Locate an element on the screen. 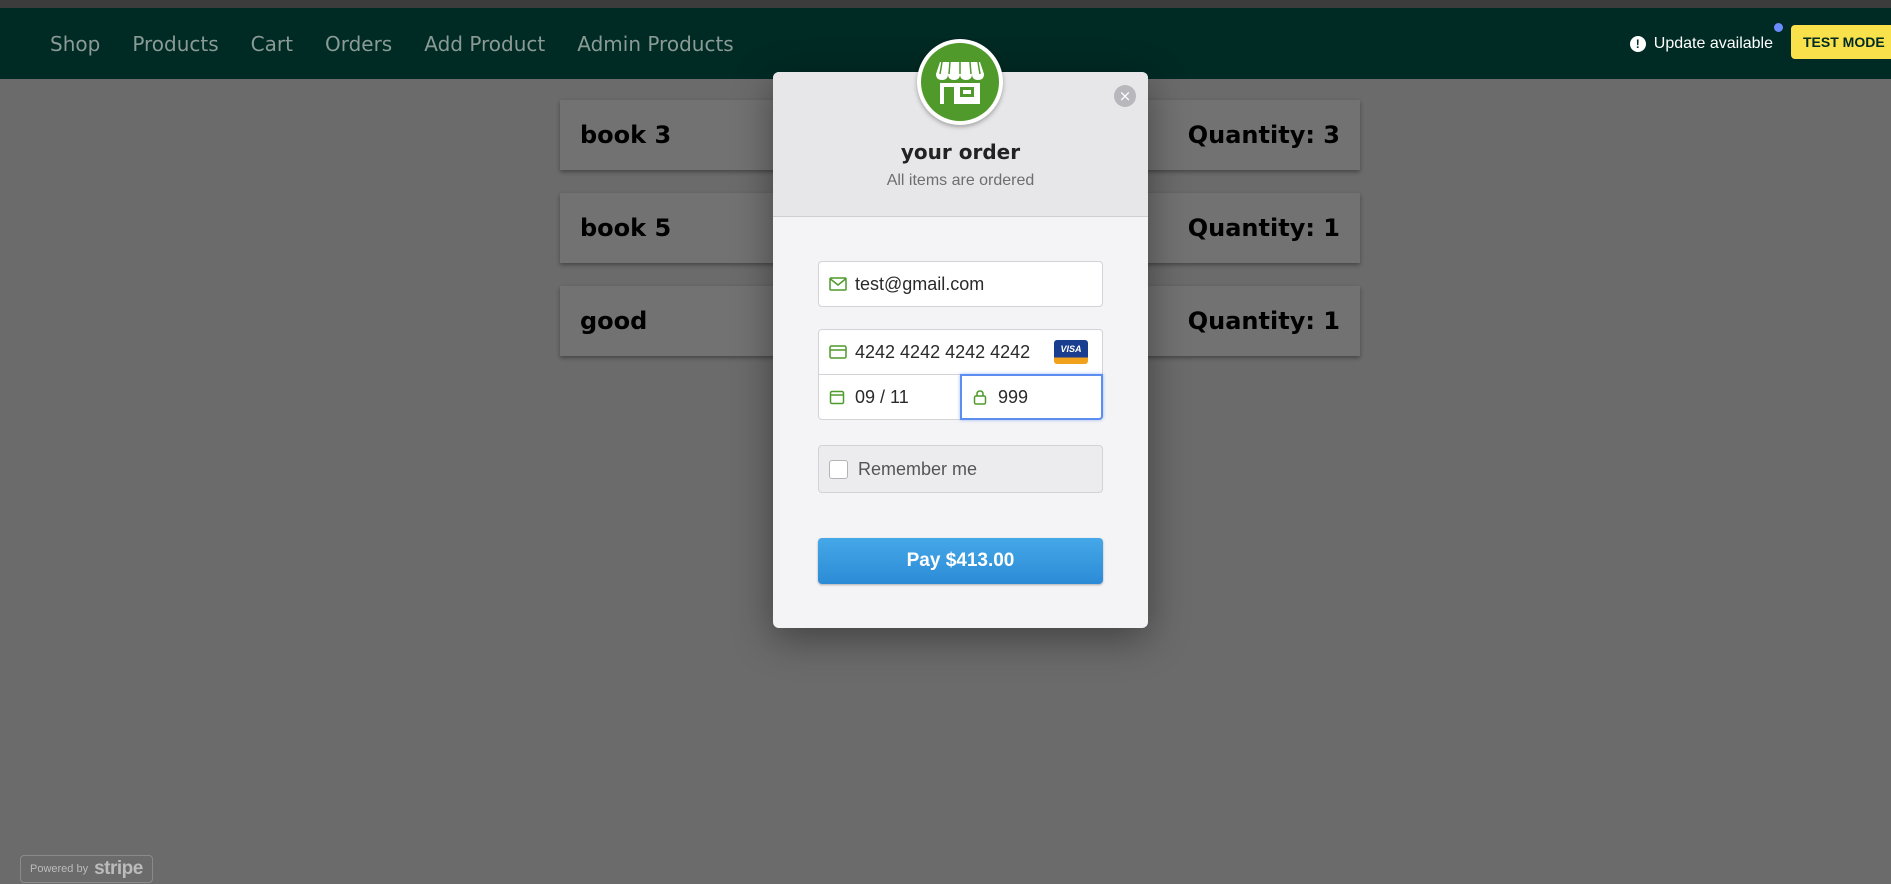  notification-dot-icon is located at coordinates (1778, 27).